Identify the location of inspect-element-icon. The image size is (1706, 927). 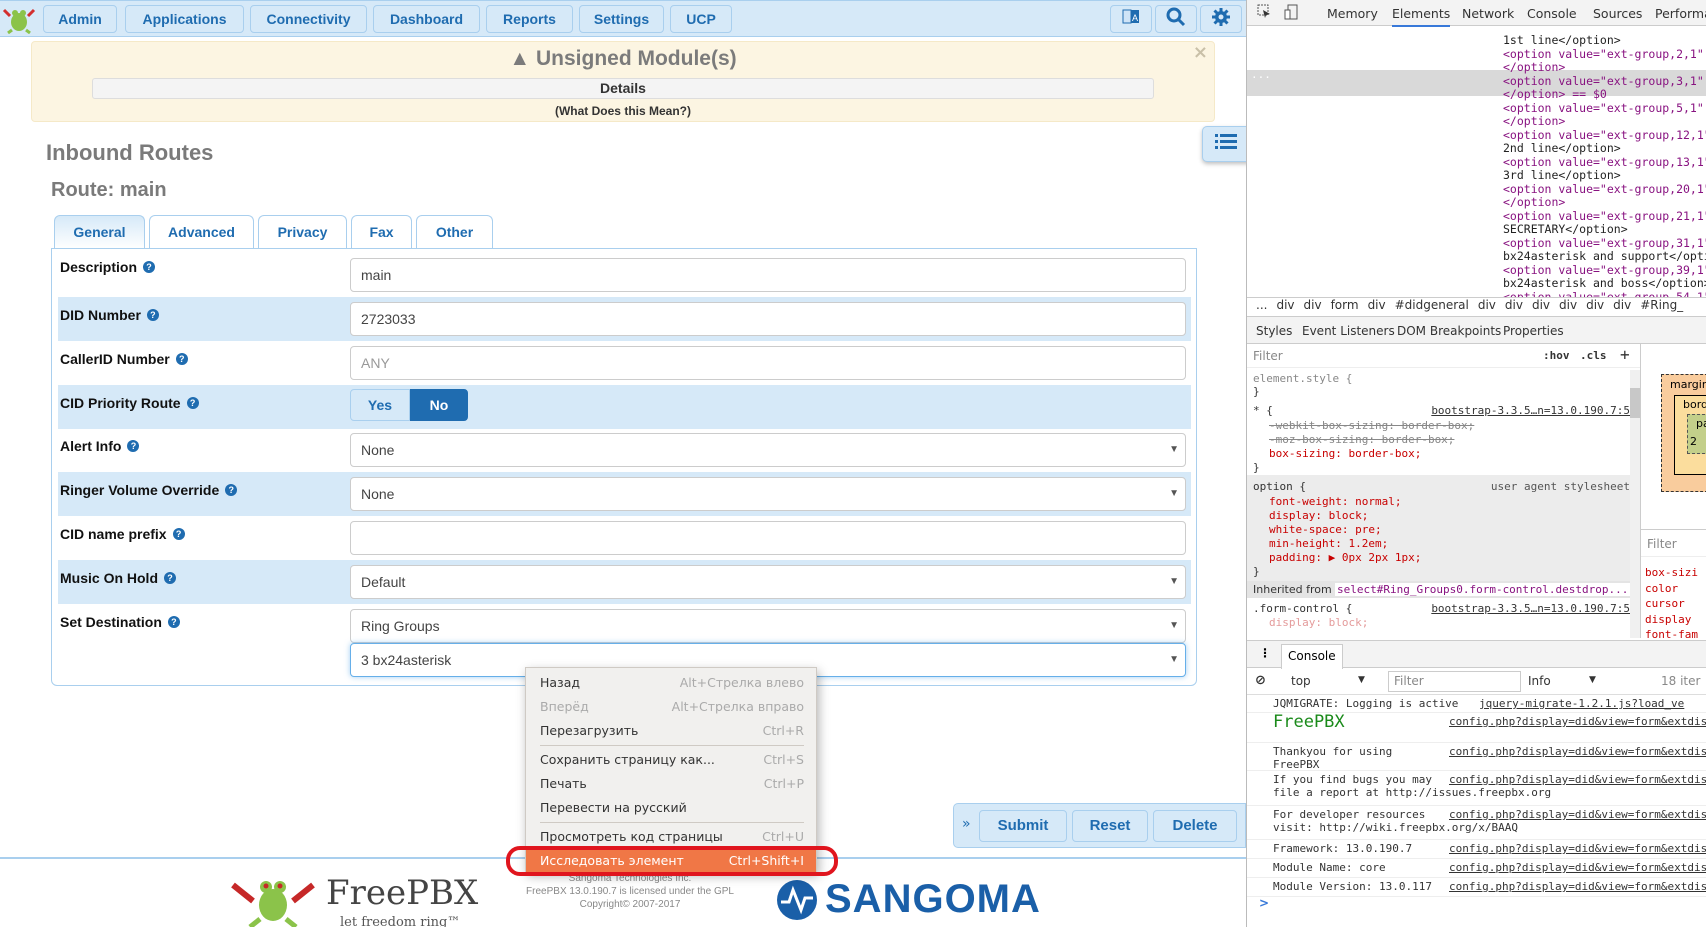
(1264, 12).